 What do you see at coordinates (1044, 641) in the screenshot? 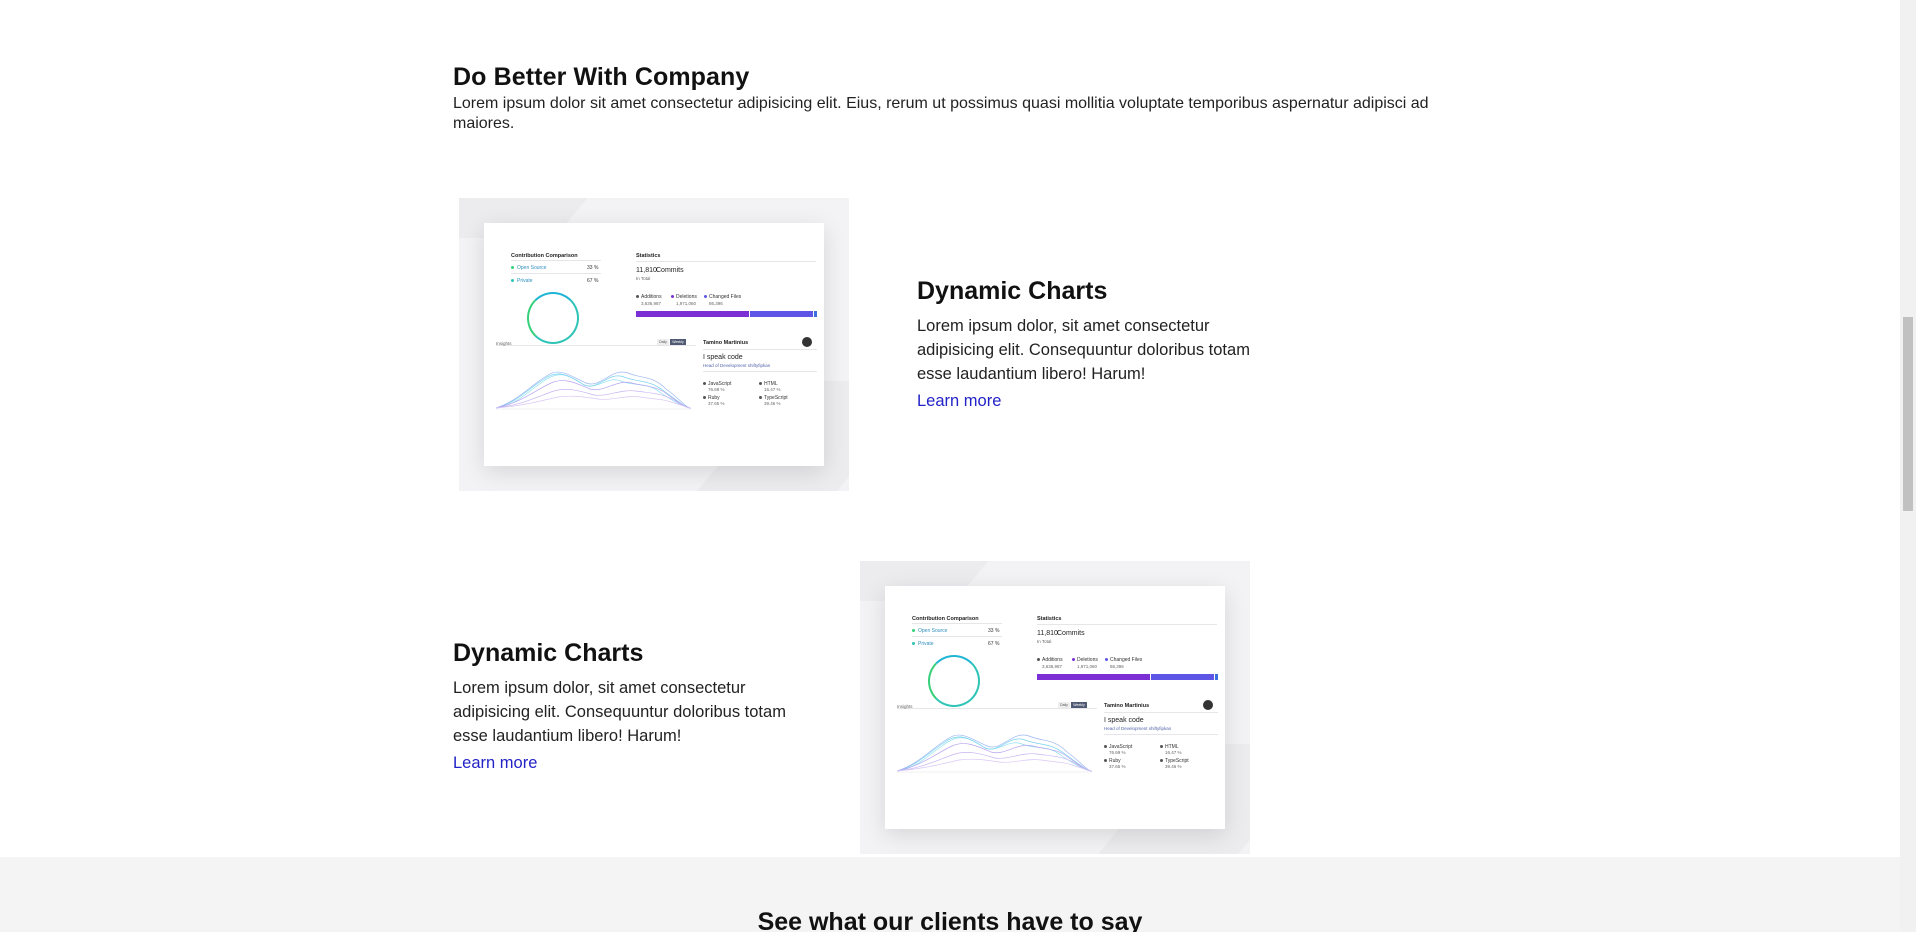
I see `in-total: In Total` at bounding box center [1044, 641].